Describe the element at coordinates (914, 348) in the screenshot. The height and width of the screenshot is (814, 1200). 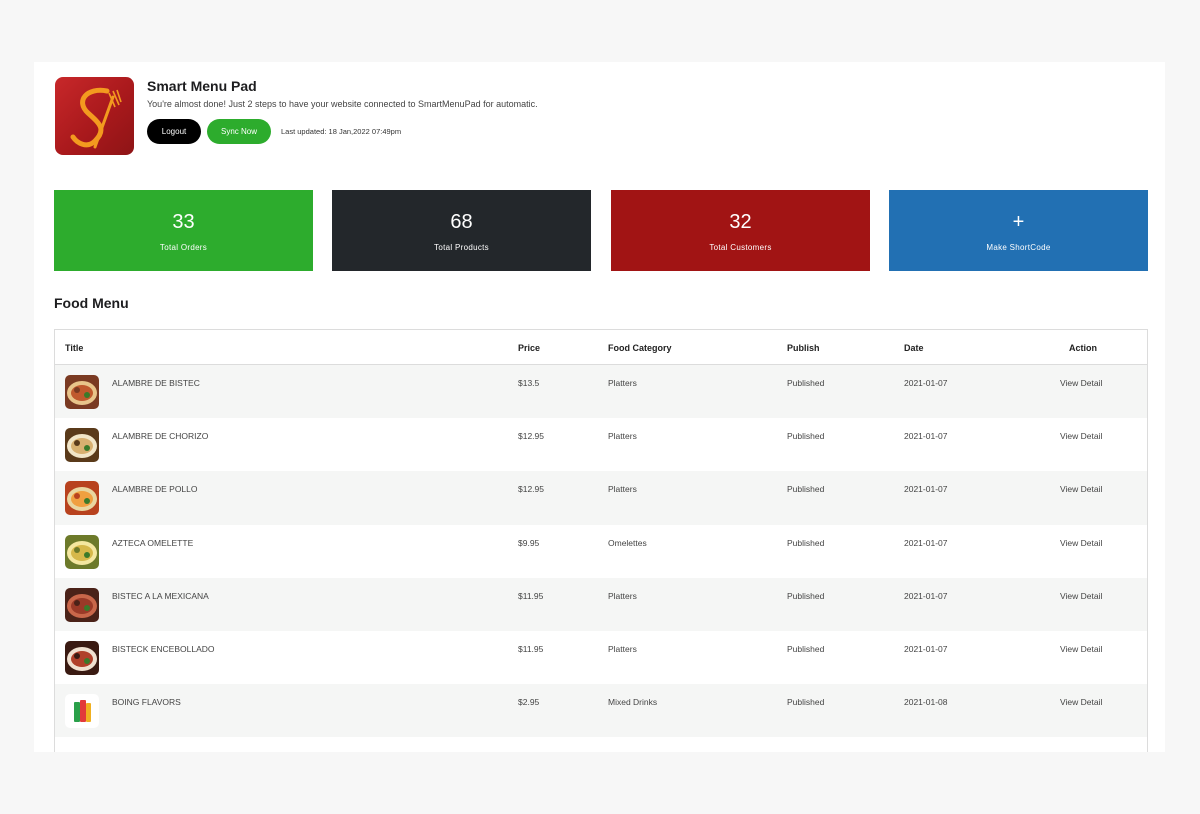
I see `column-header-date: Date` at that location.